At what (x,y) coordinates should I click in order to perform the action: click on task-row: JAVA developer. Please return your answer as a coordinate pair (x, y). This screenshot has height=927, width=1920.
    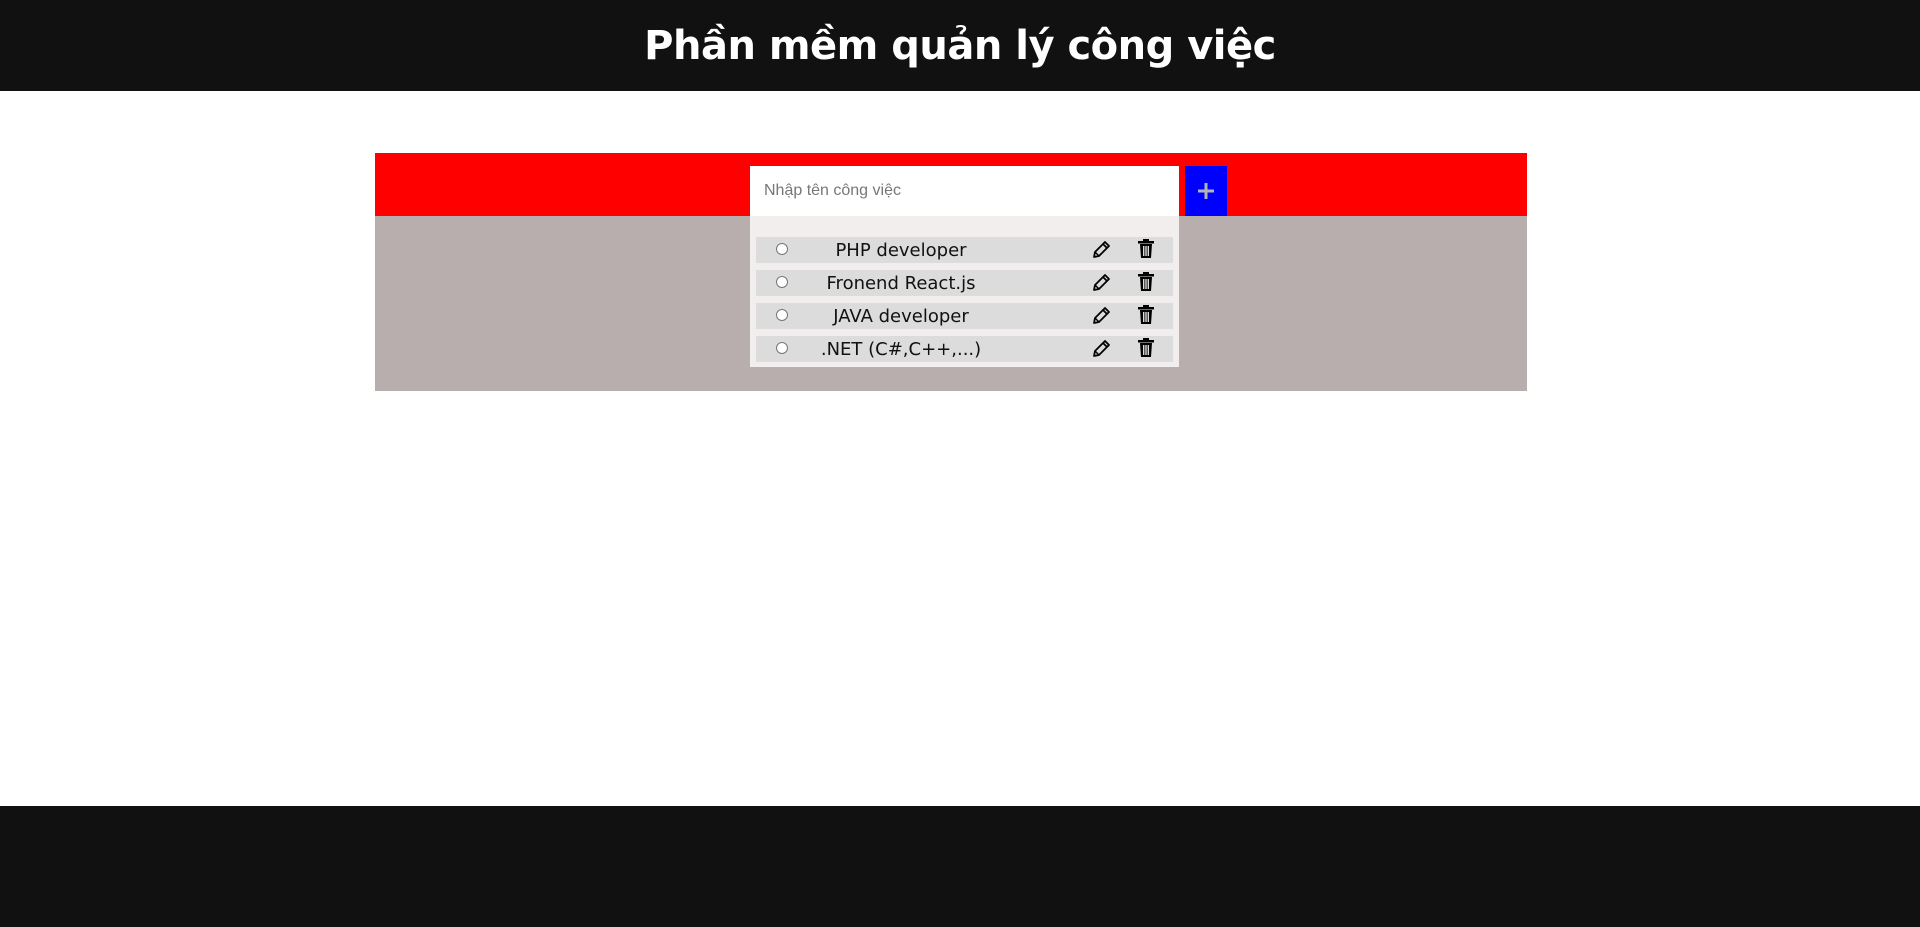
    Looking at the image, I should click on (964, 316).